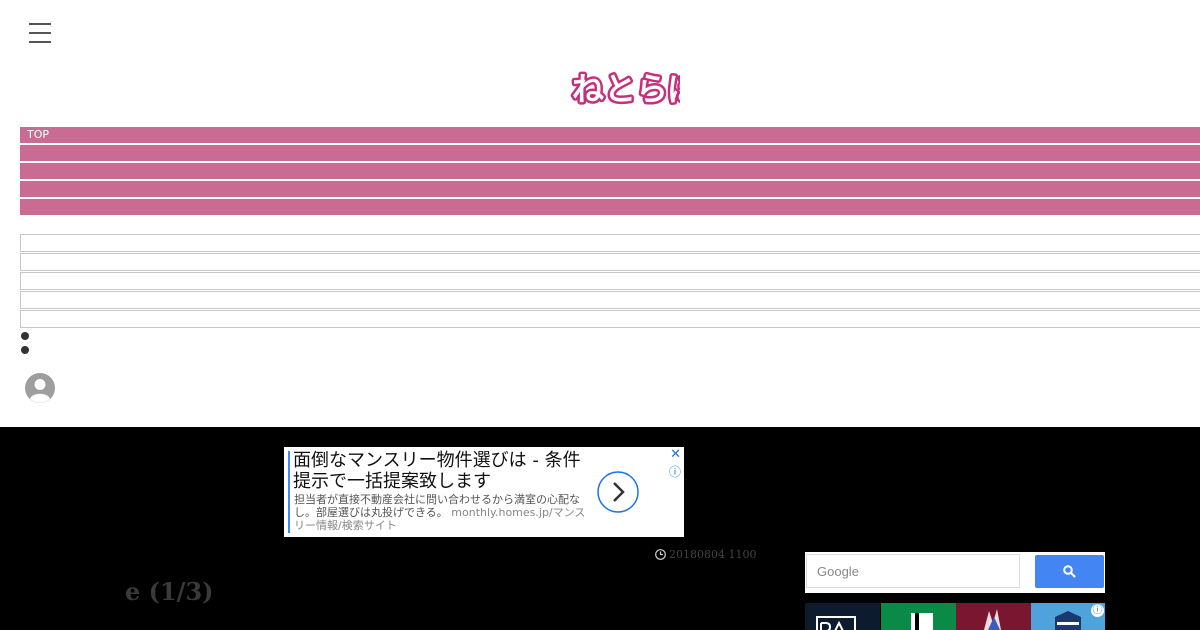  Describe the element at coordinates (913, 571) in the screenshot. I see `search-input` at that location.